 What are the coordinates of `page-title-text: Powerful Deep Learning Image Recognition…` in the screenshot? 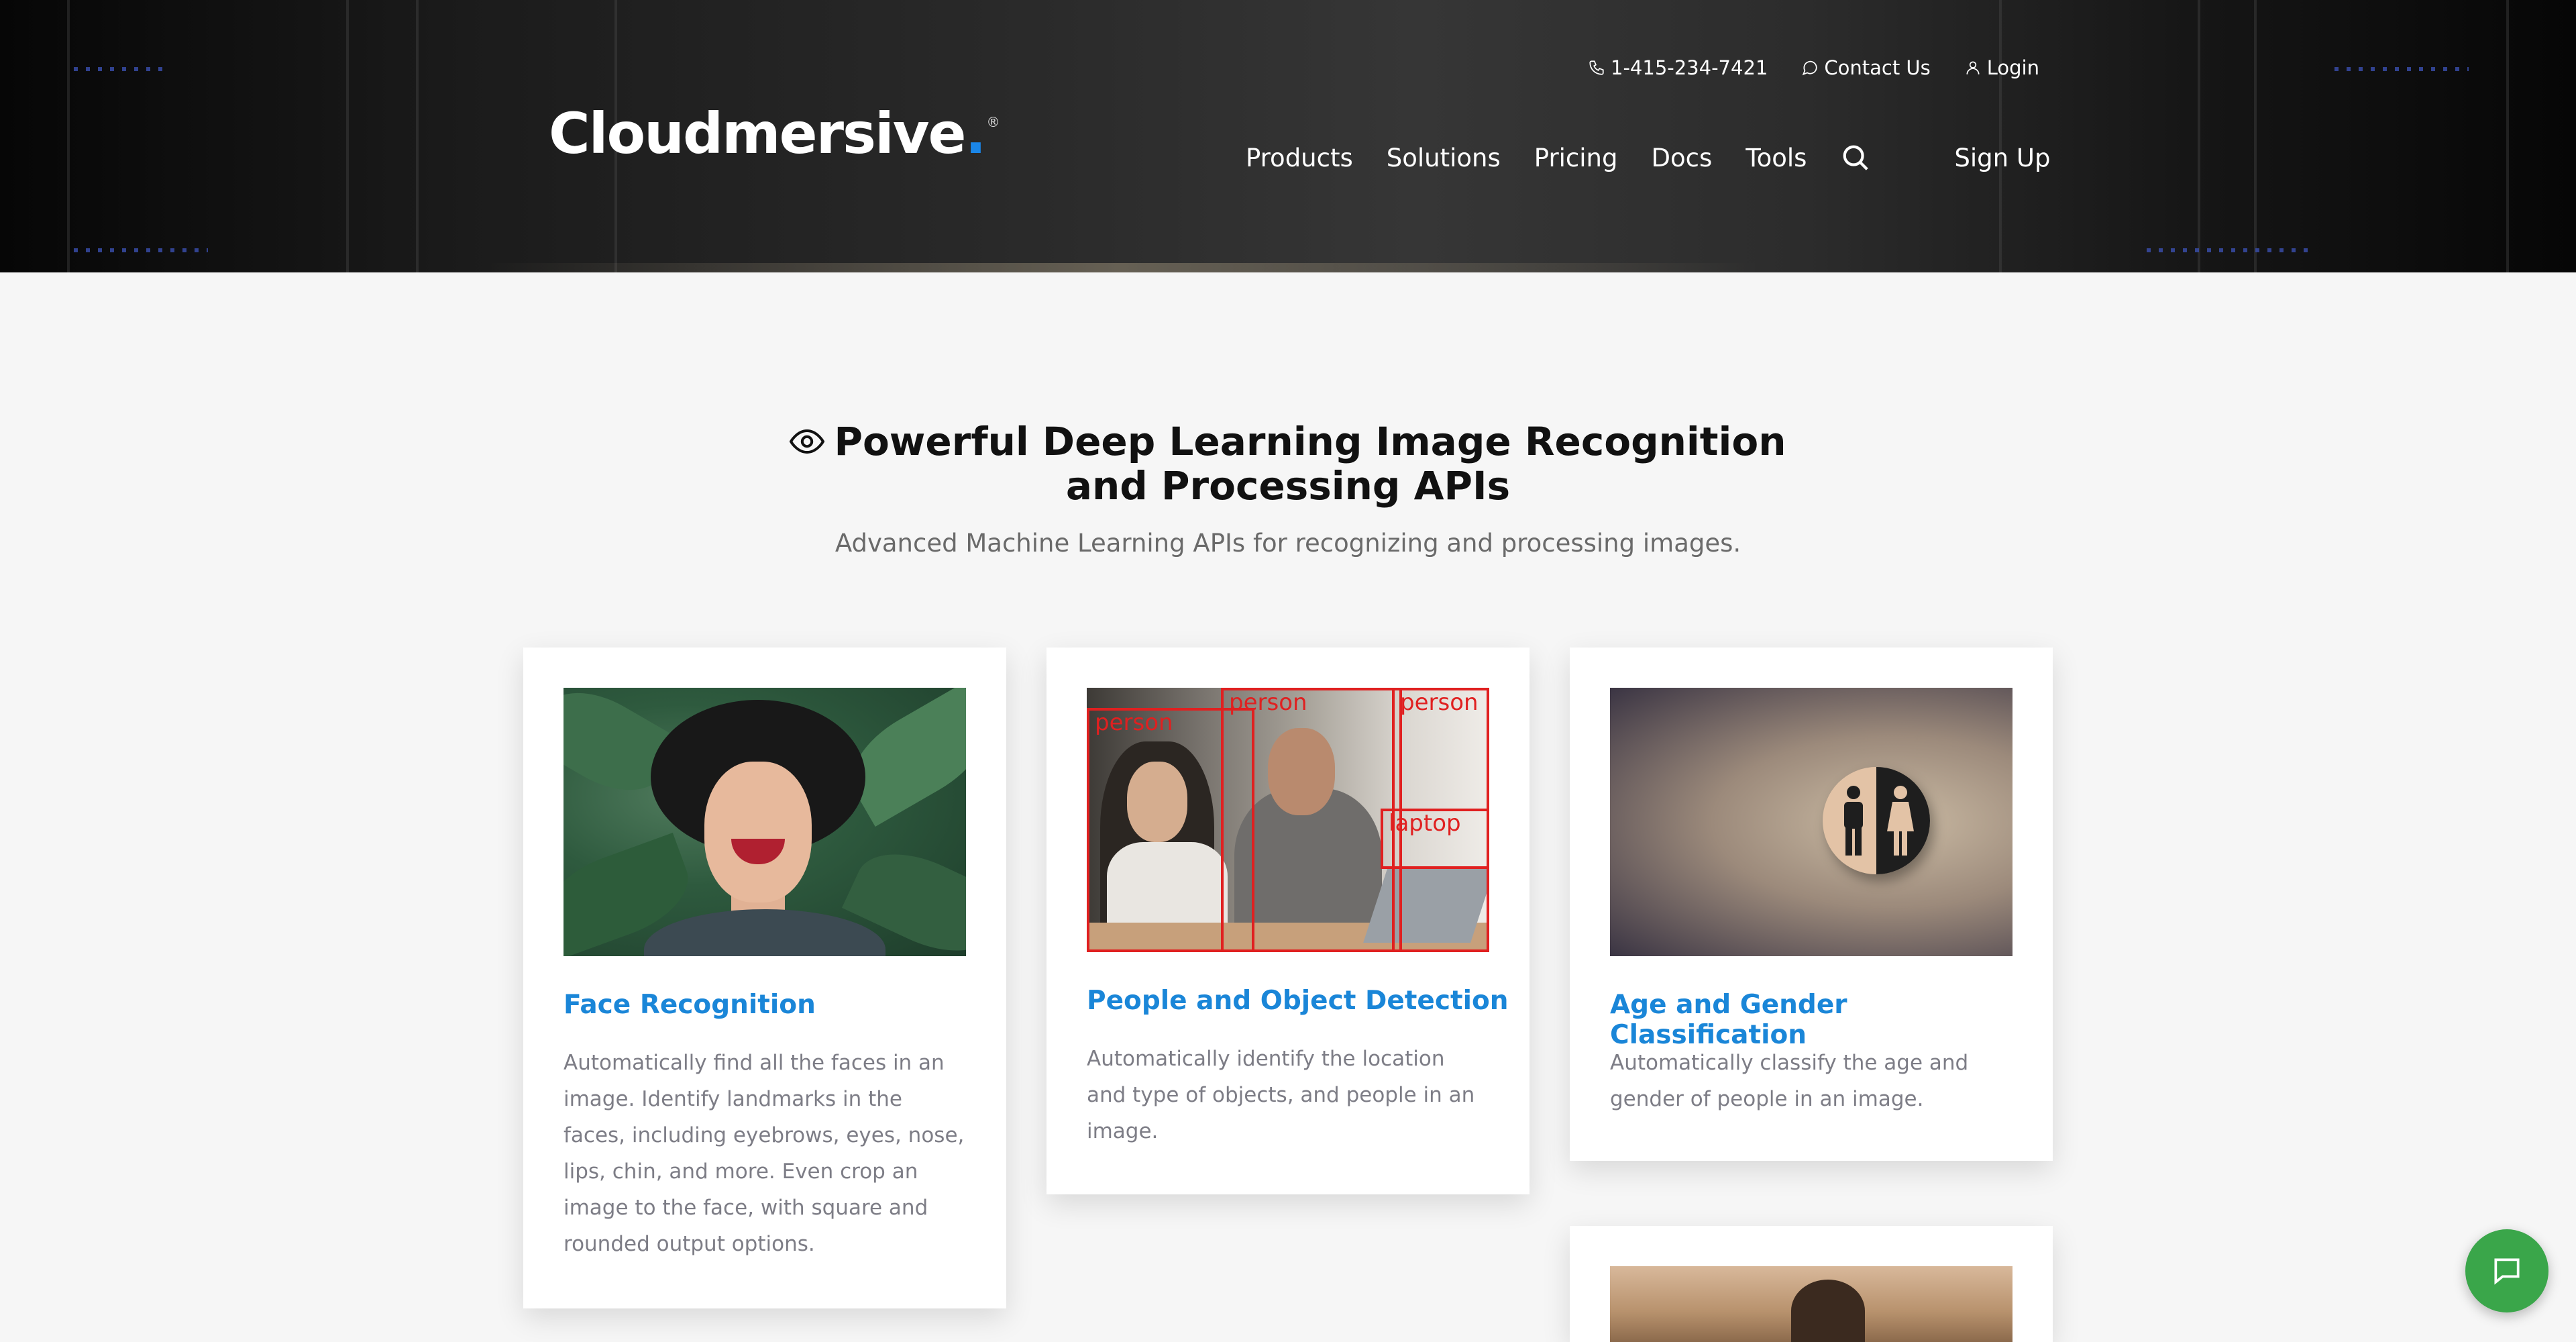 It's located at (1310, 464).